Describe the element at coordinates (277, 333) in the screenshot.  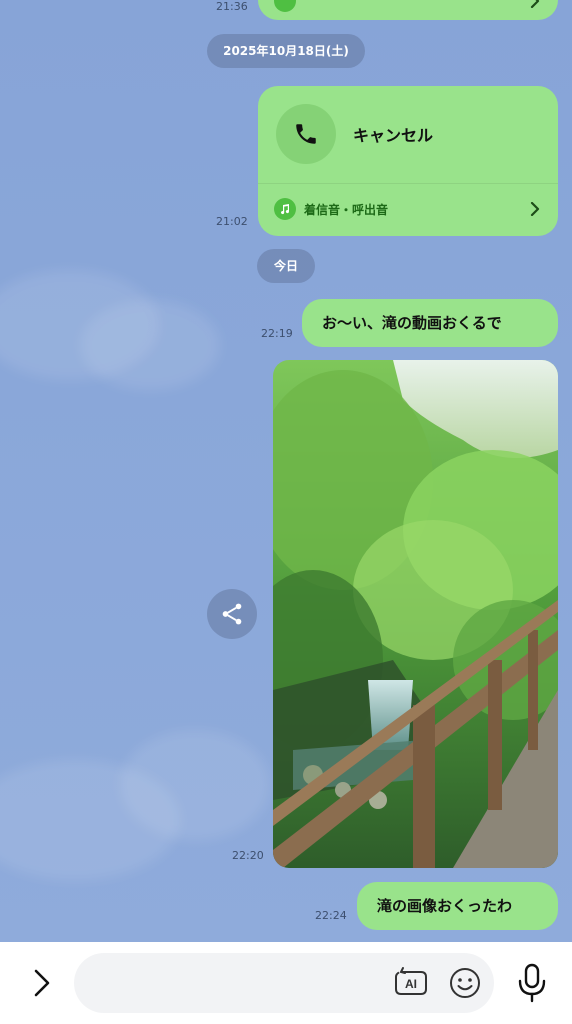
I see `message-time: 22:19` at that location.